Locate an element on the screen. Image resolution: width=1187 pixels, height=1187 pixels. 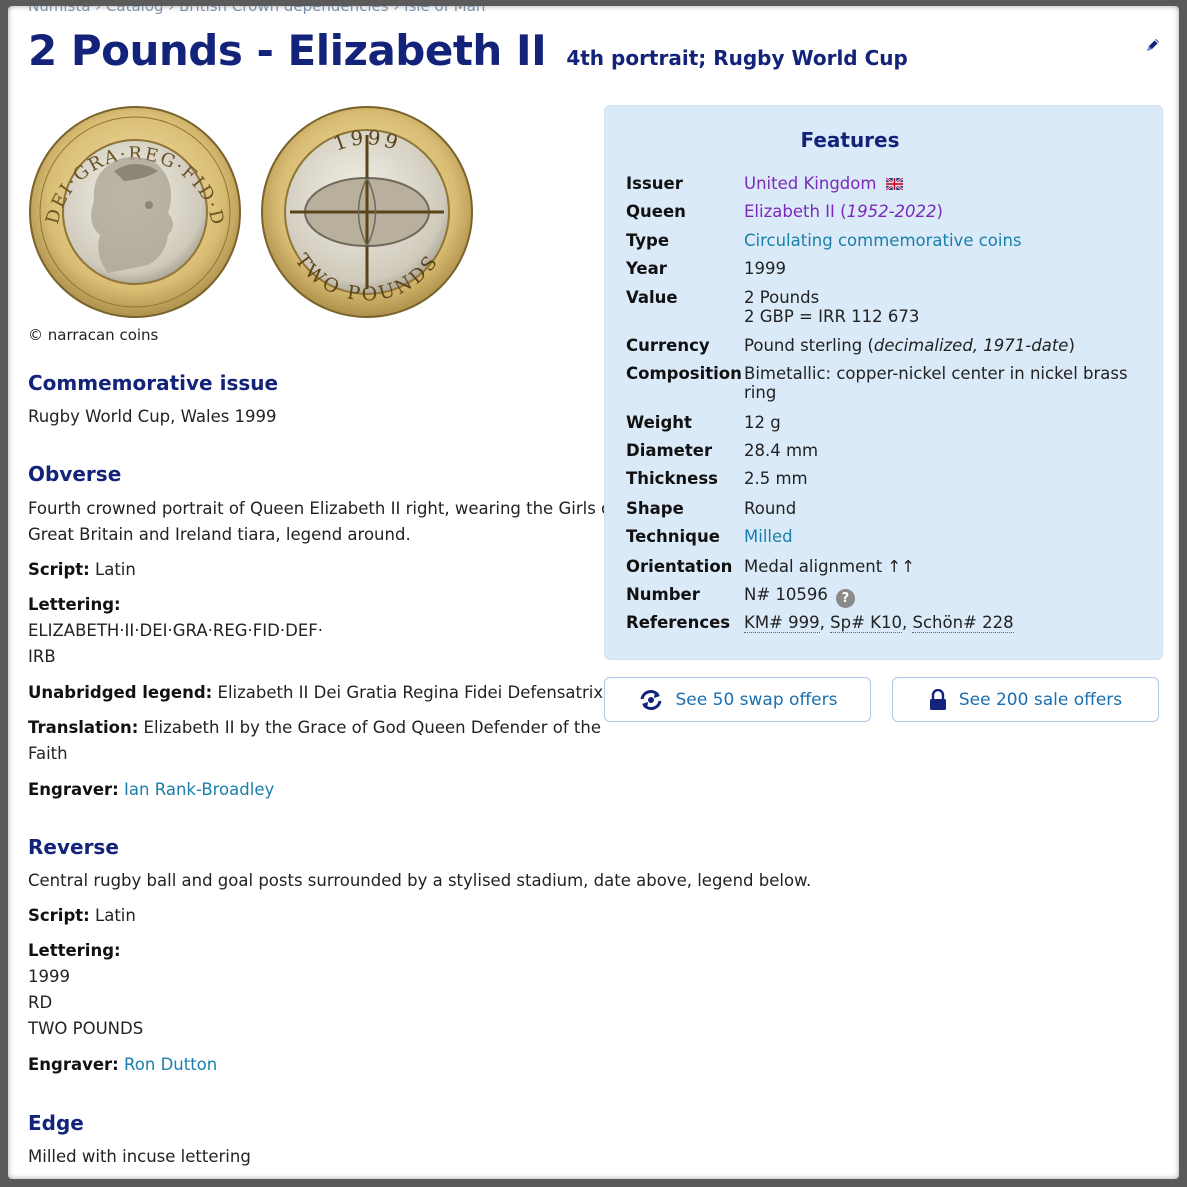
feature-label: Year is located at coordinates (646, 268).